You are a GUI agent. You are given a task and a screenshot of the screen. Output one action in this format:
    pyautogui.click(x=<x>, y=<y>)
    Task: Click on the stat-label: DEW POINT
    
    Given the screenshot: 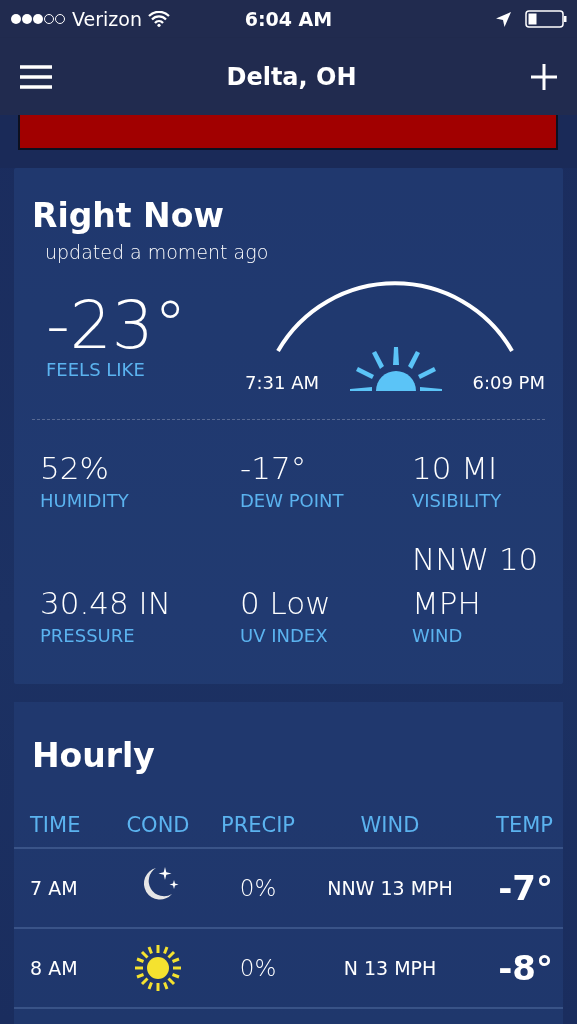 What is the action you would take?
    pyautogui.click(x=292, y=500)
    